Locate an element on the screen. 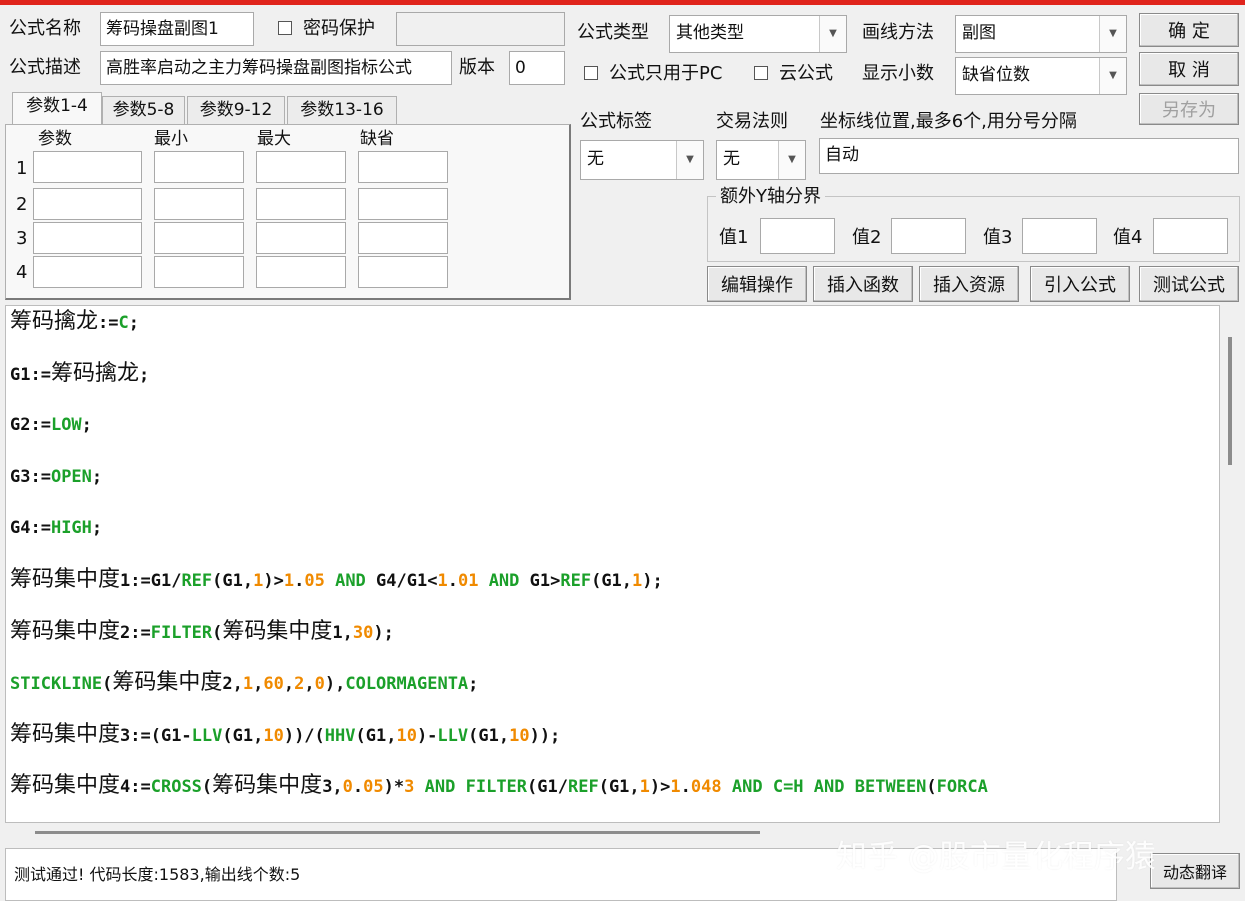  trade-rule-select: 无 ▼ is located at coordinates (761, 160).